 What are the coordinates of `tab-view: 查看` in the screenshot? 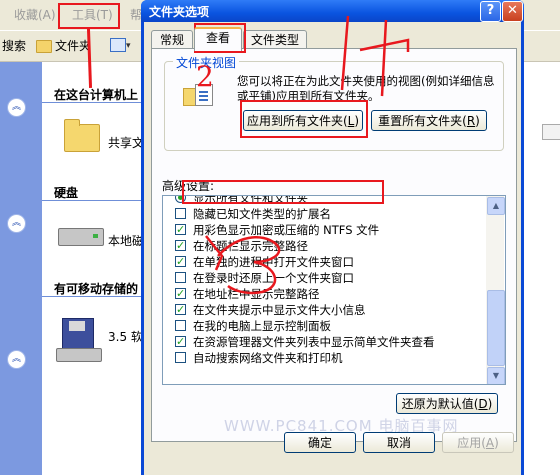 It's located at (218, 39).